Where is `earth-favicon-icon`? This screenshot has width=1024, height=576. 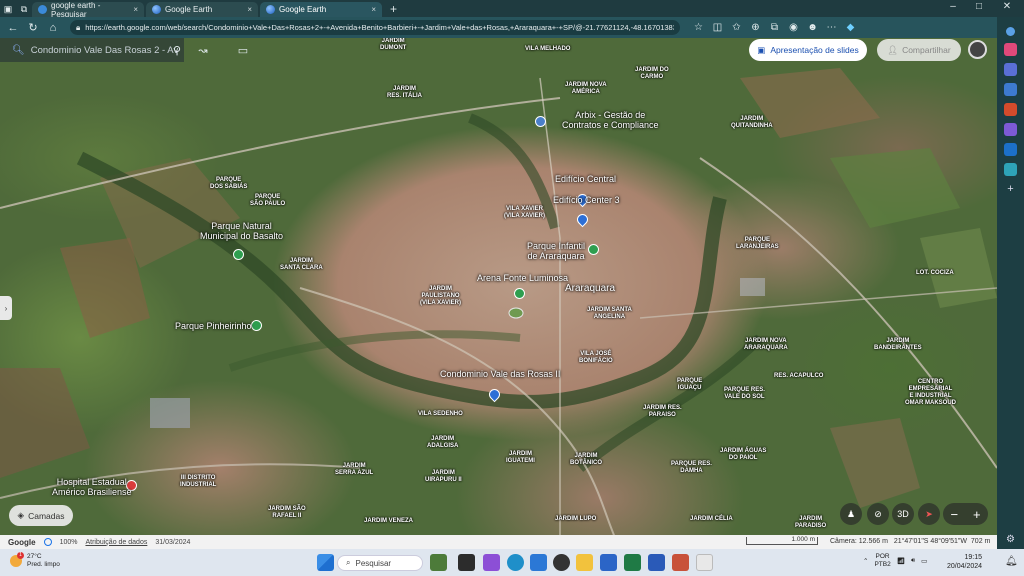 earth-favicon-icon is located at coordinates (156, 9).